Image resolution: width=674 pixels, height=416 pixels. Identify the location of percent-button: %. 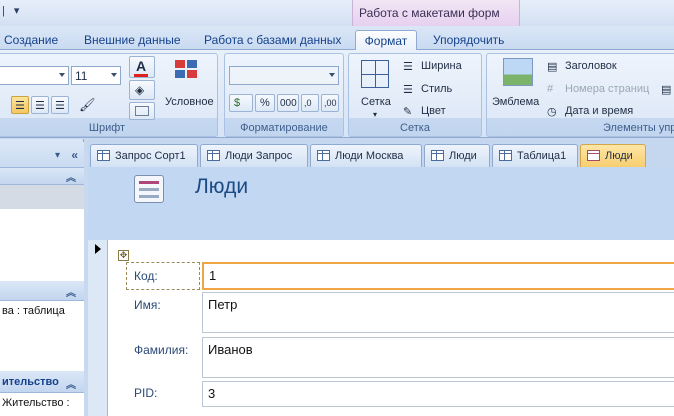
(265, 103).